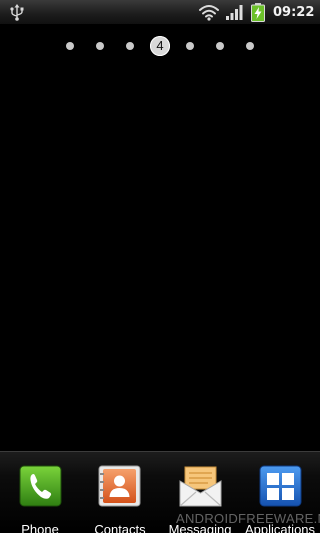  I want to click on dock-contacts-button: Contacts, so click(120, 498).